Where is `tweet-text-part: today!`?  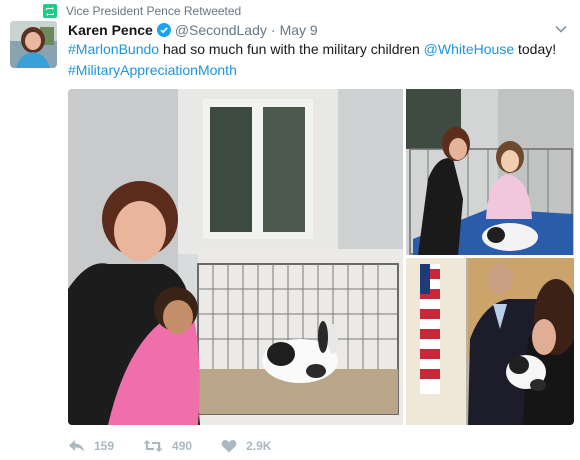 tweet-text-part: today! is located at coordinates (535, 49).